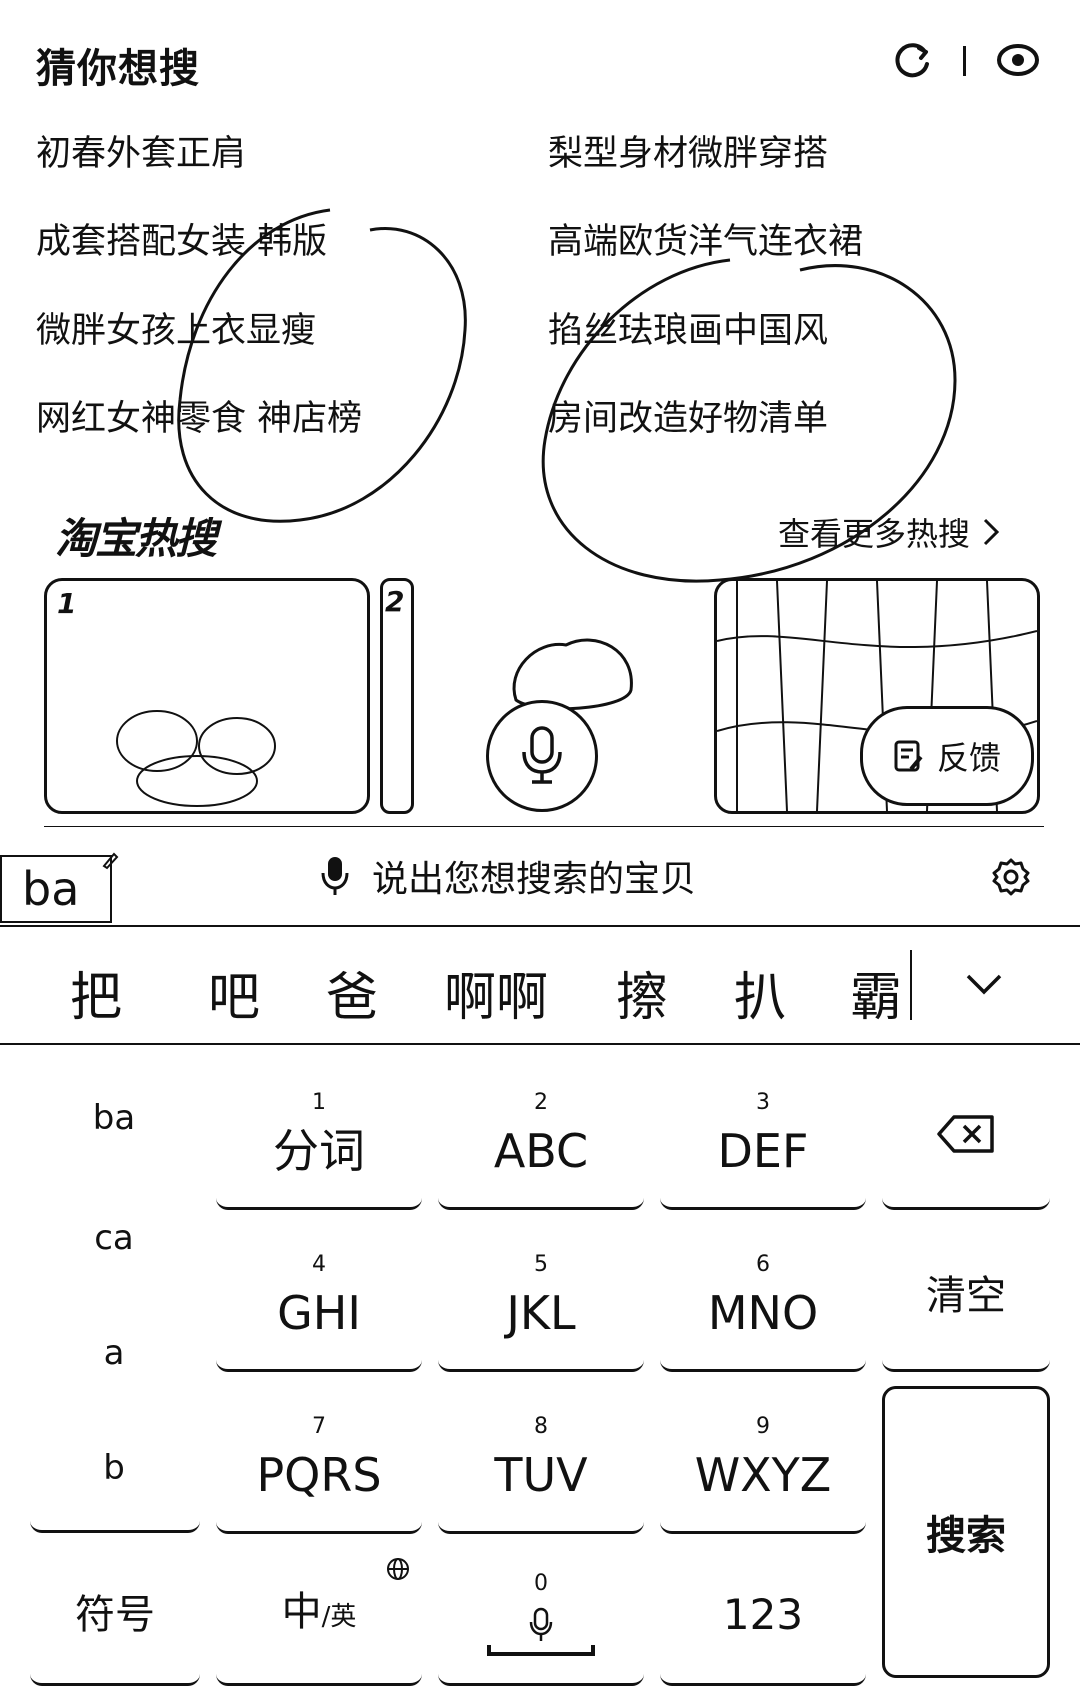 The height and width of the screenshot is (1693, 1080). Describe the element at coordinates (763, 1426) in the screenshot. I see `key-number: 9` at that location.